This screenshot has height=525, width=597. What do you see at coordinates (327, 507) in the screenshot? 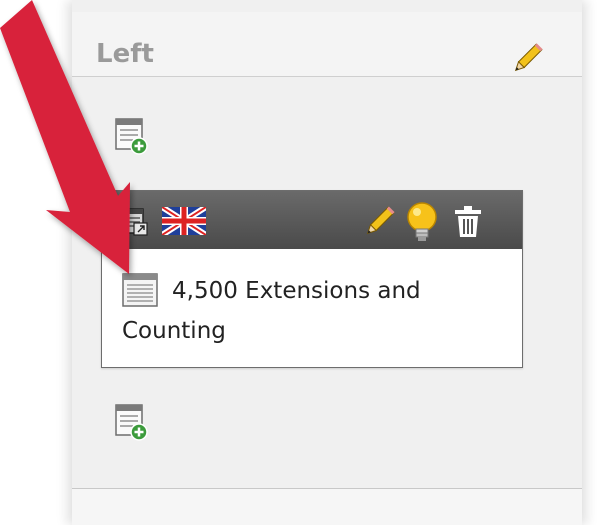
I see `next-column-area` at bounding box center [327, 507].